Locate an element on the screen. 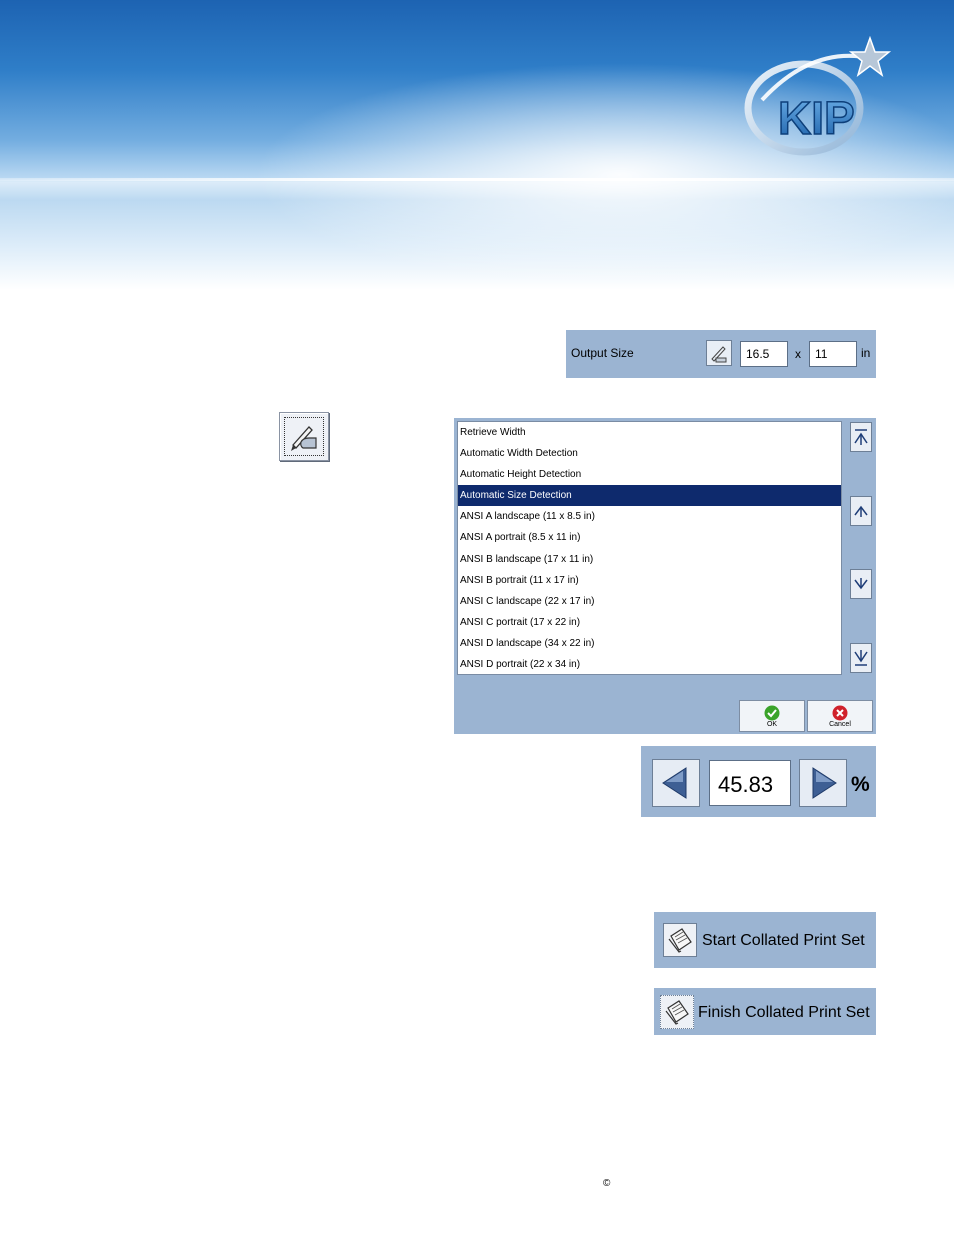  edit-size-button is located at coordinates (719, 353).